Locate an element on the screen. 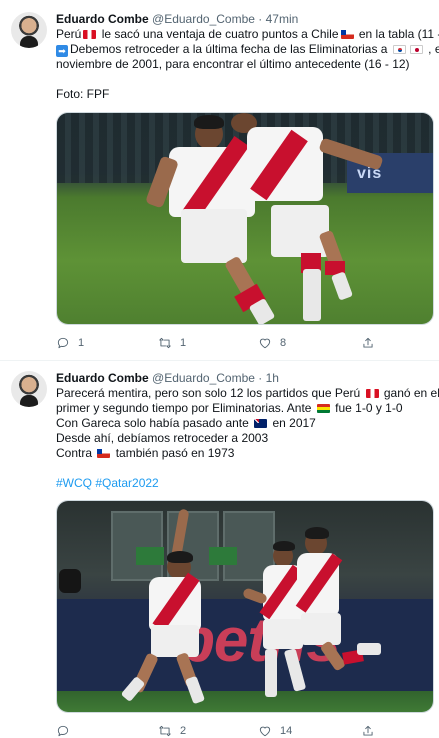 The height and width of the screenshot is (738, 439). retweet-button: 1 is located at coordinates (172, 343).